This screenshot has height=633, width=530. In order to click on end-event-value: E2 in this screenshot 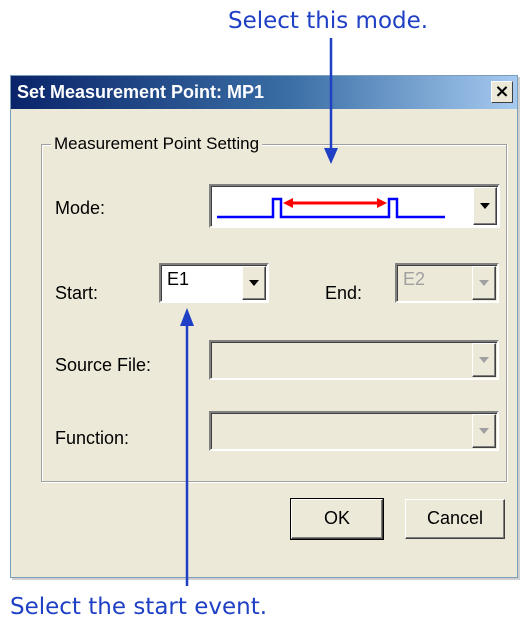, I will do `click(414, 279)`.